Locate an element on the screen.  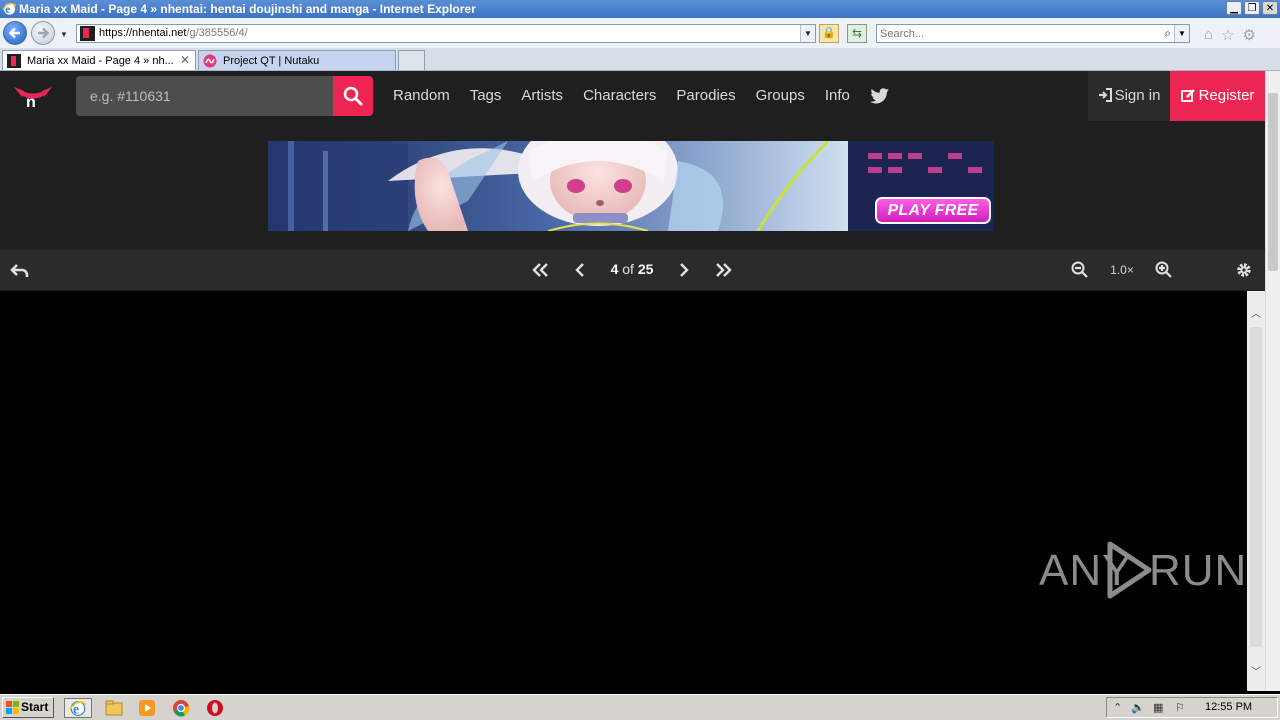
close-window-button: ✕ is located at coordinates (1270, 8).